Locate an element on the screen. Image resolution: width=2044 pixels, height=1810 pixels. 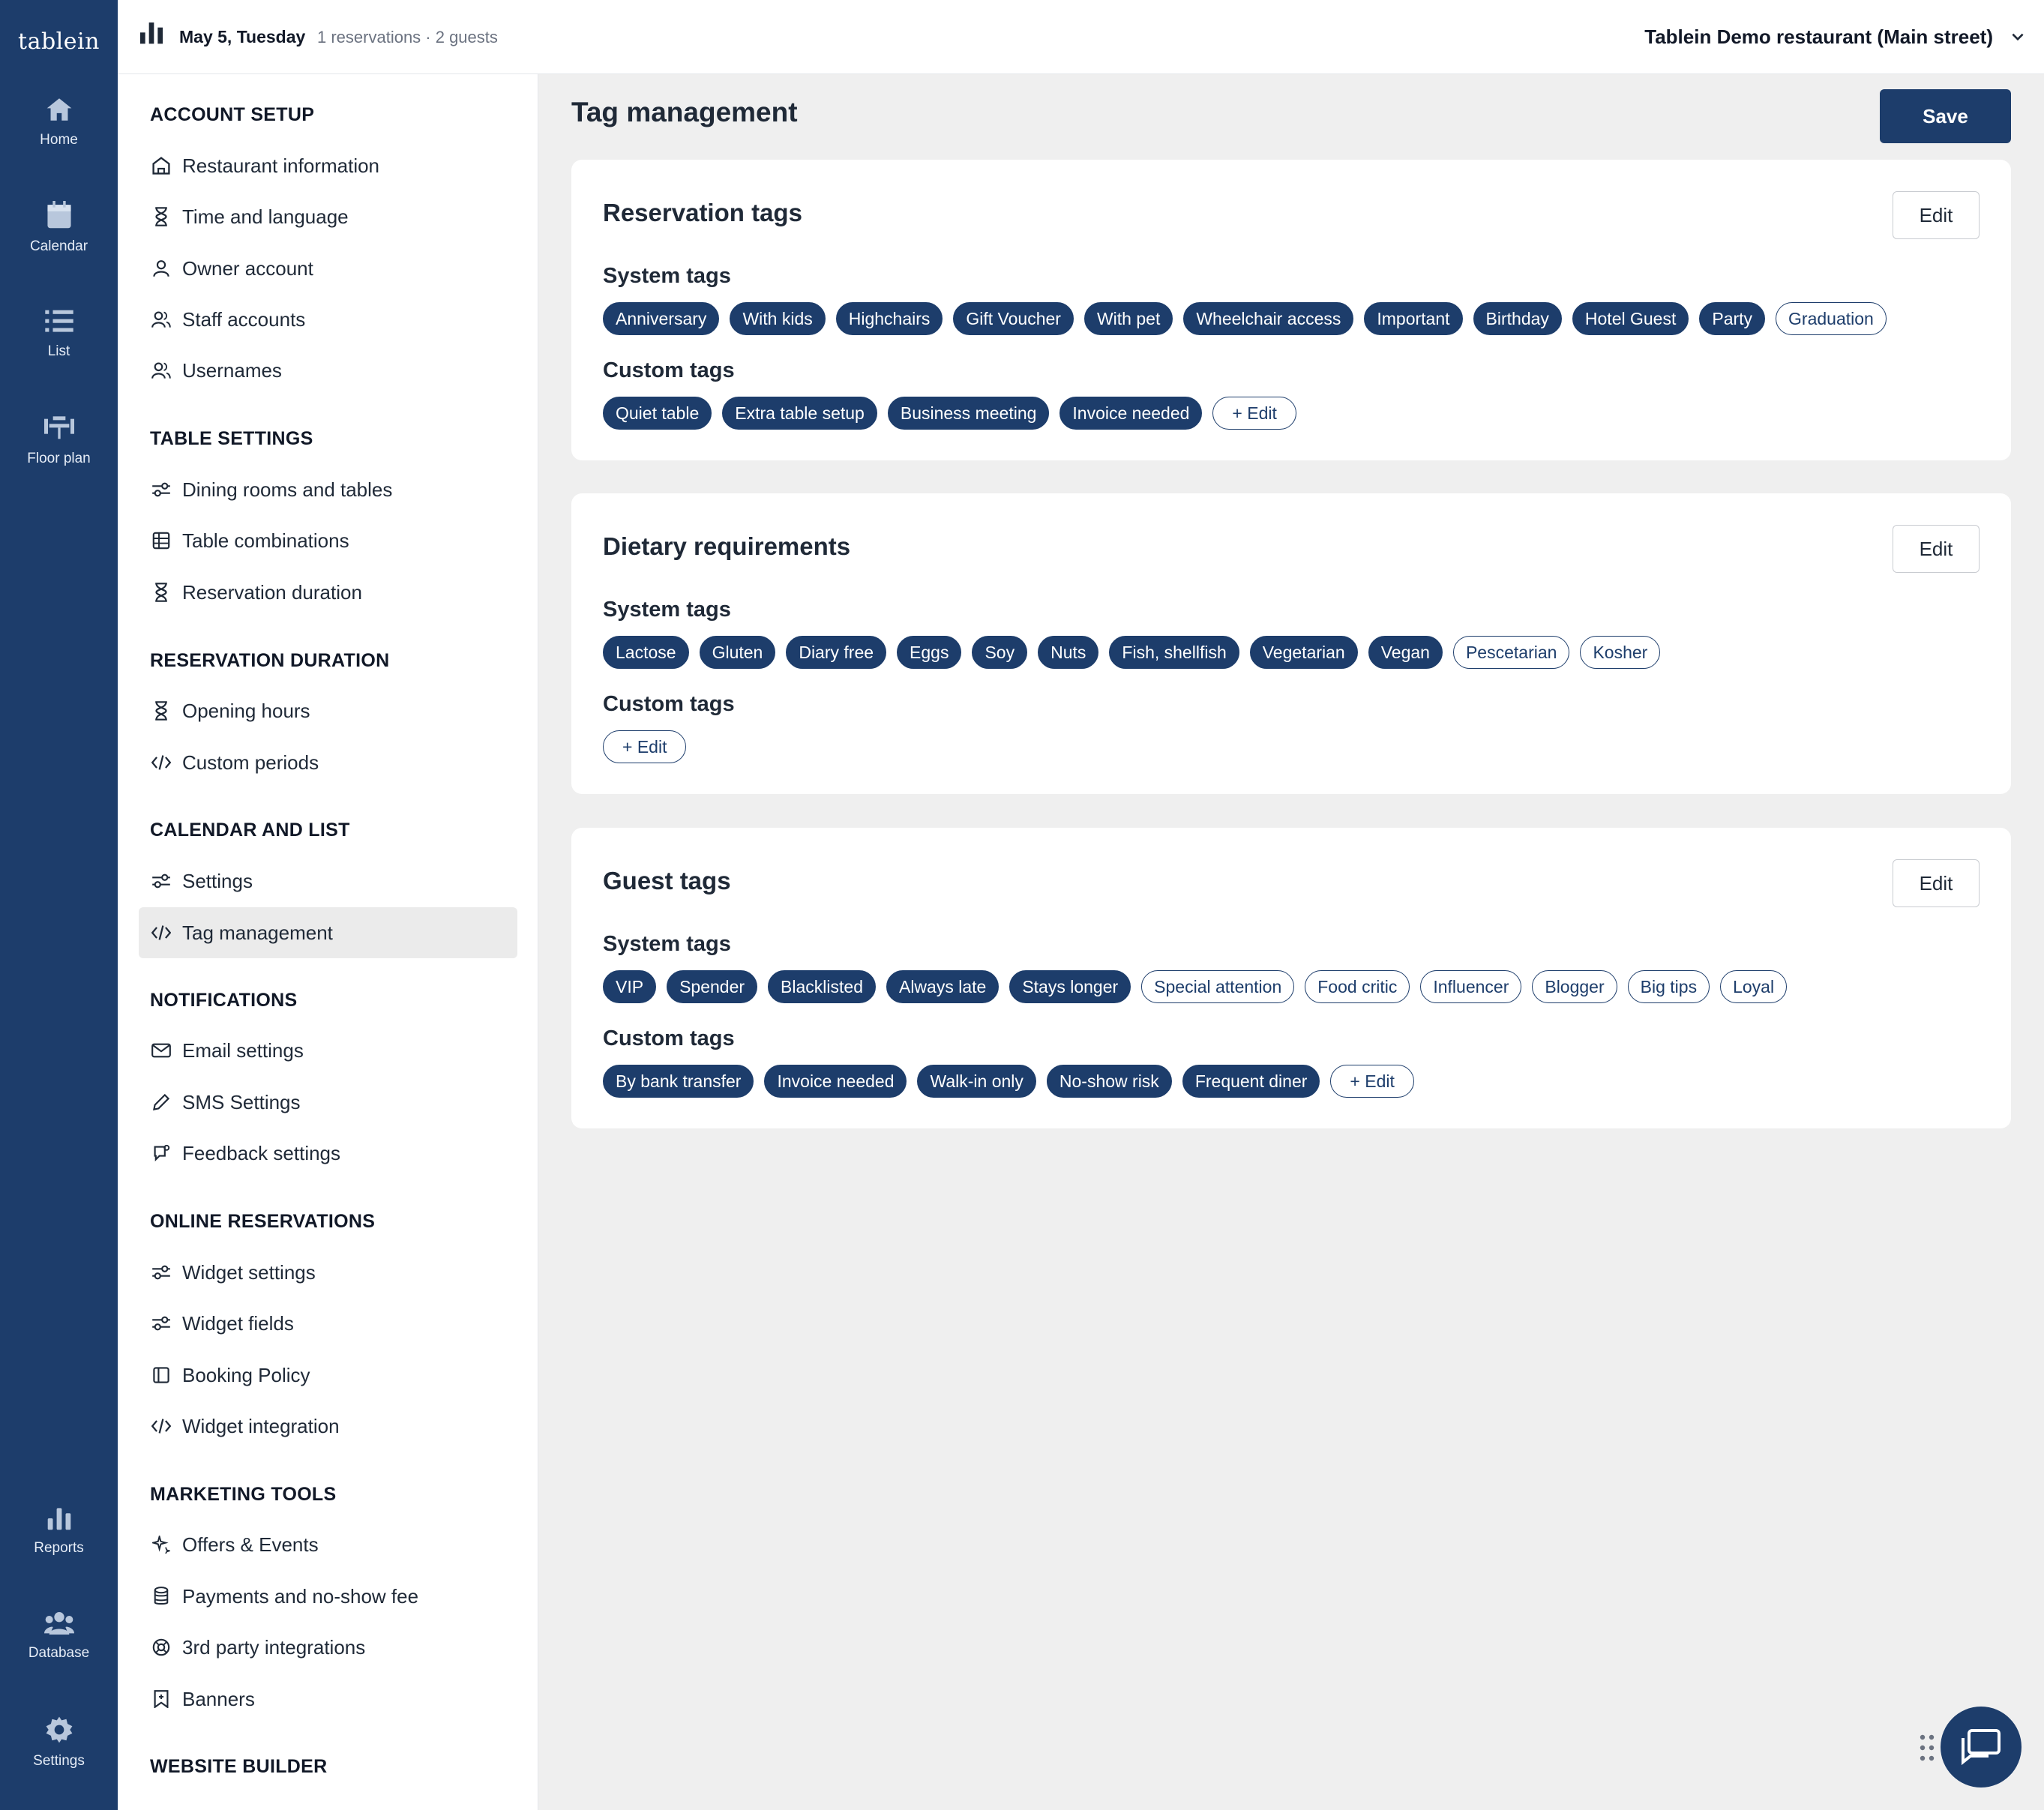
floor-plan-icon is located at coordinates (59, 427).